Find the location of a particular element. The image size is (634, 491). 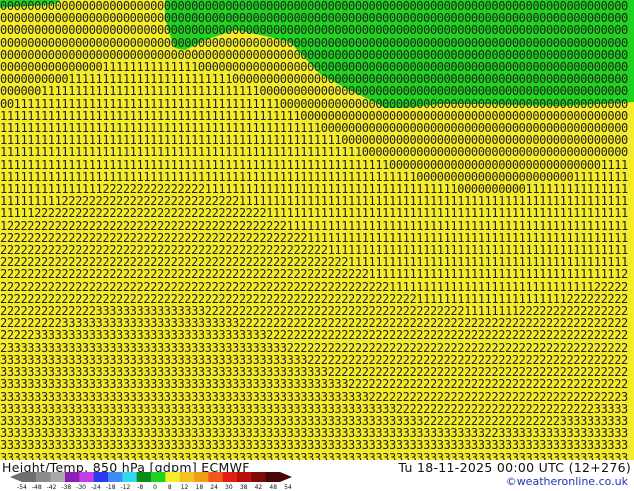

map-datetime: Tu 18-11-2025 00:00 UTC (12+276) is located at coordinates (514, 467).